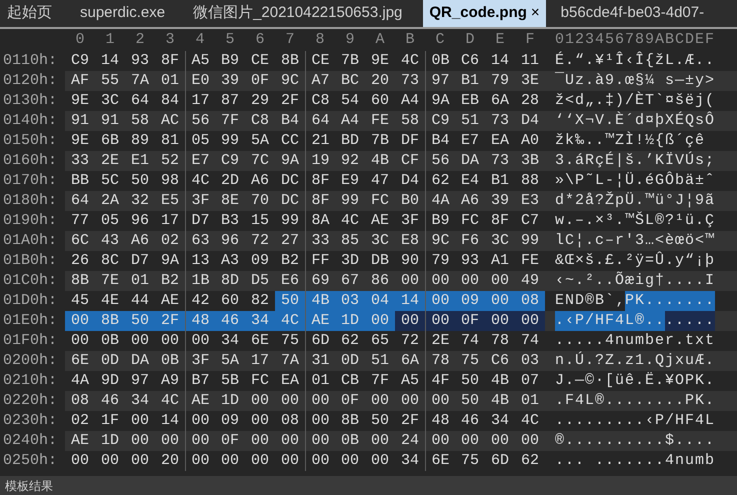 This screenshot has height=495, width=737. I want to click on column-header: A, so click(380, 40).